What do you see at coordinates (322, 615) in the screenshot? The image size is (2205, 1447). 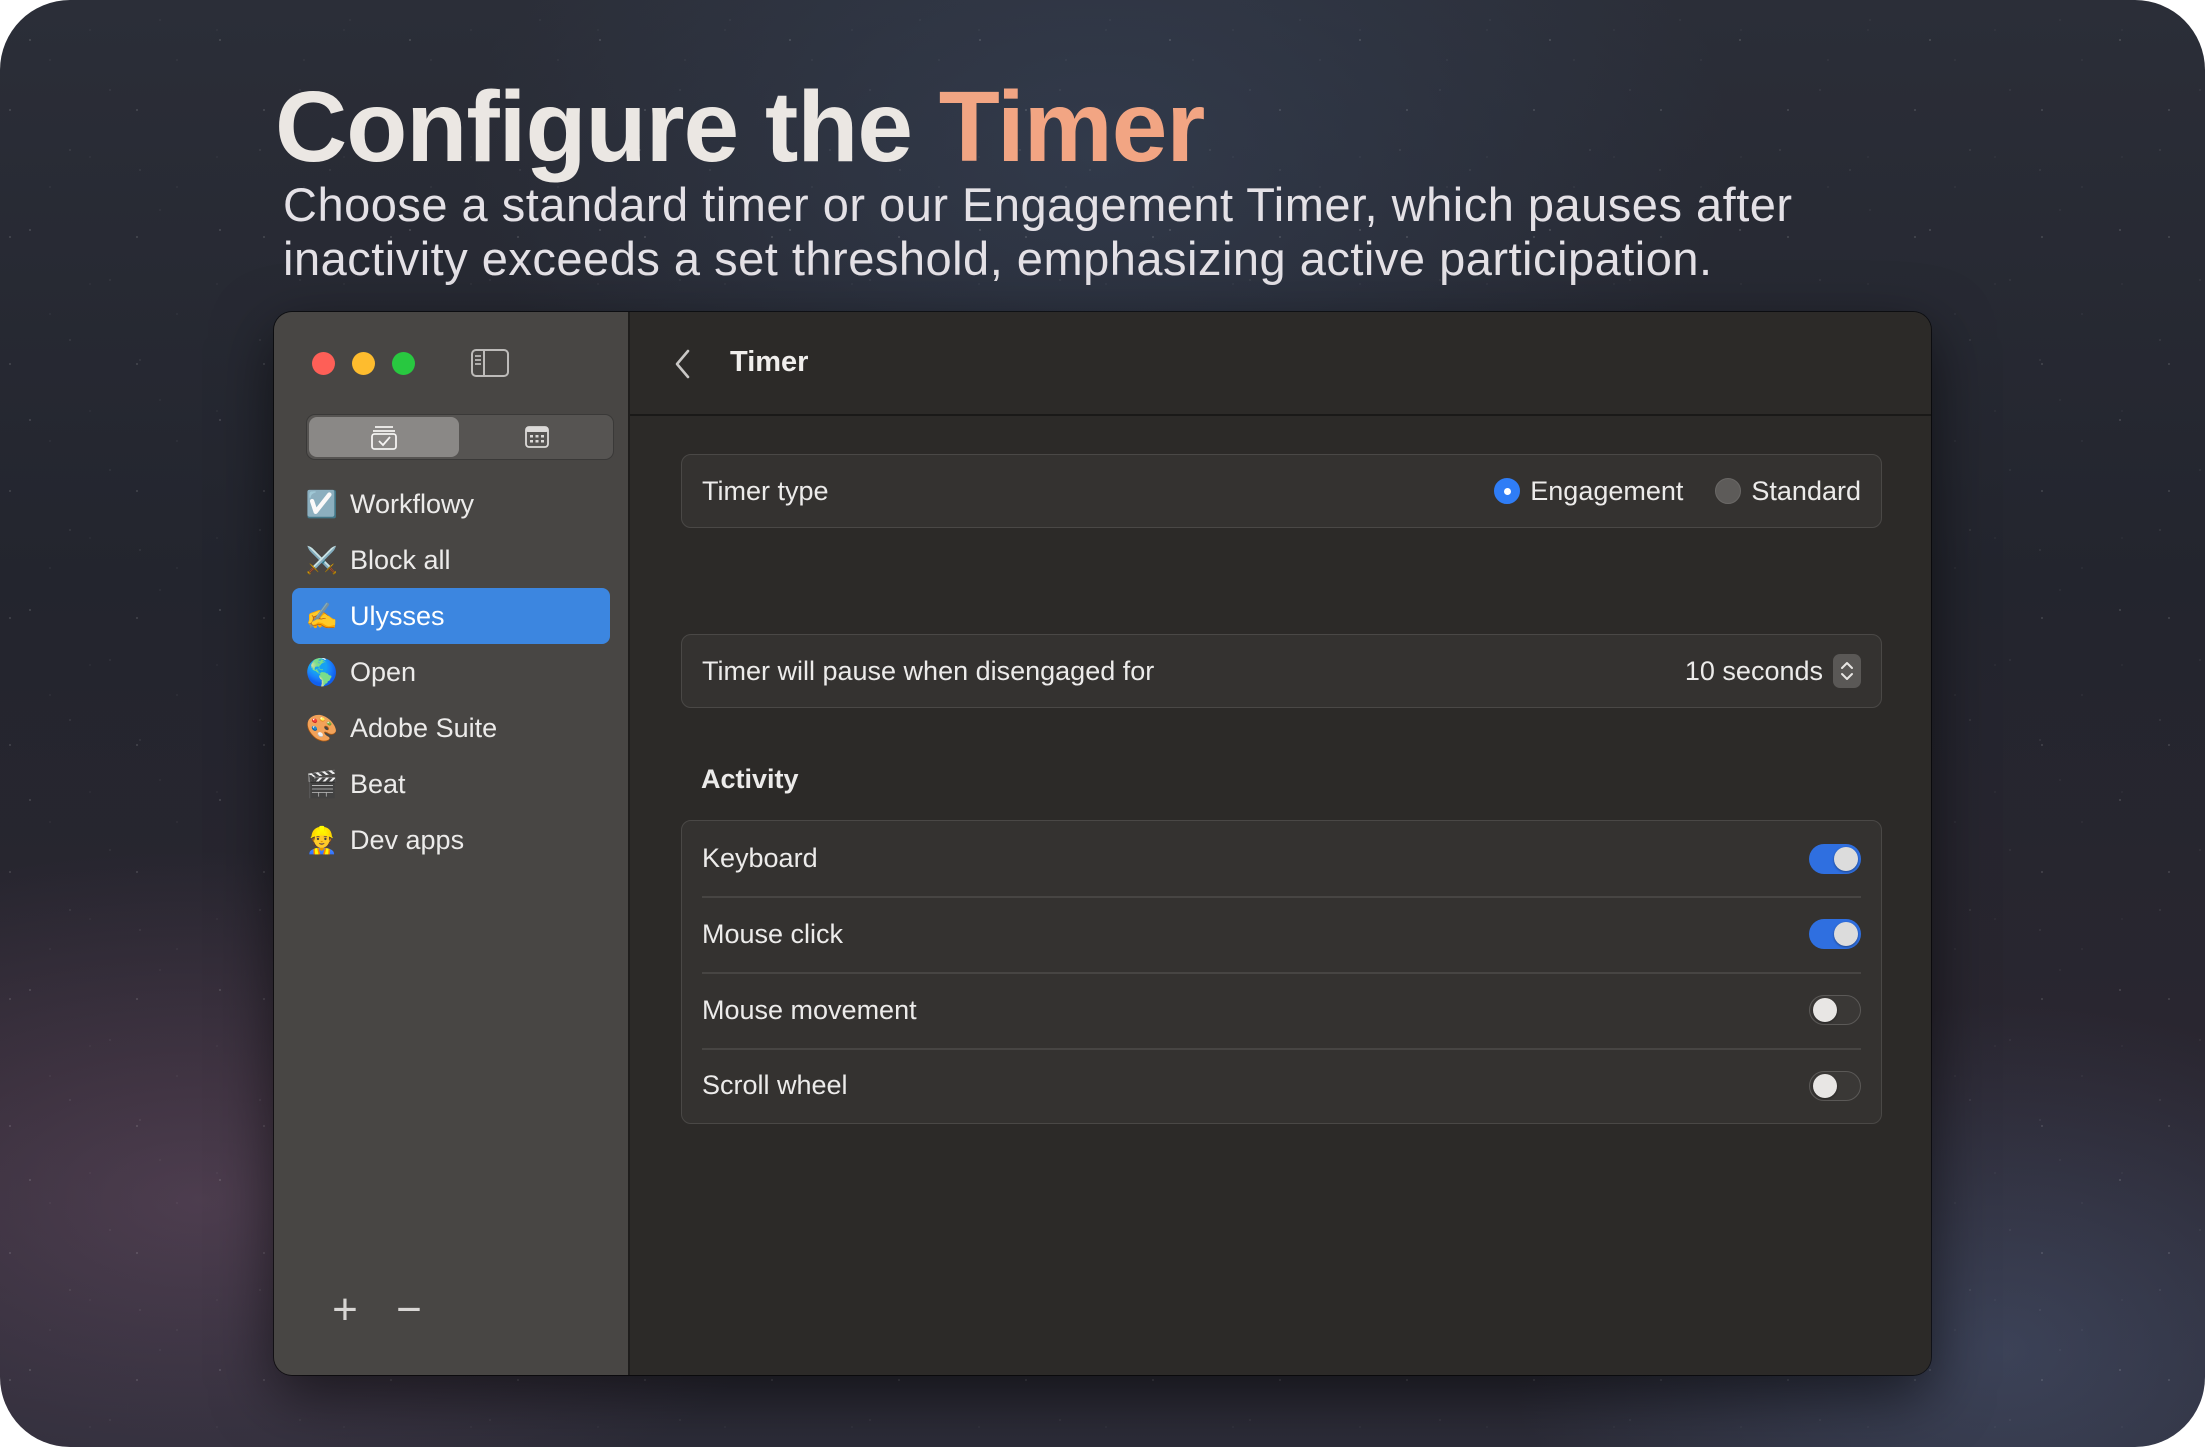 I see `writing-hand-icon: ✍️` at bounding box center [322, 615].